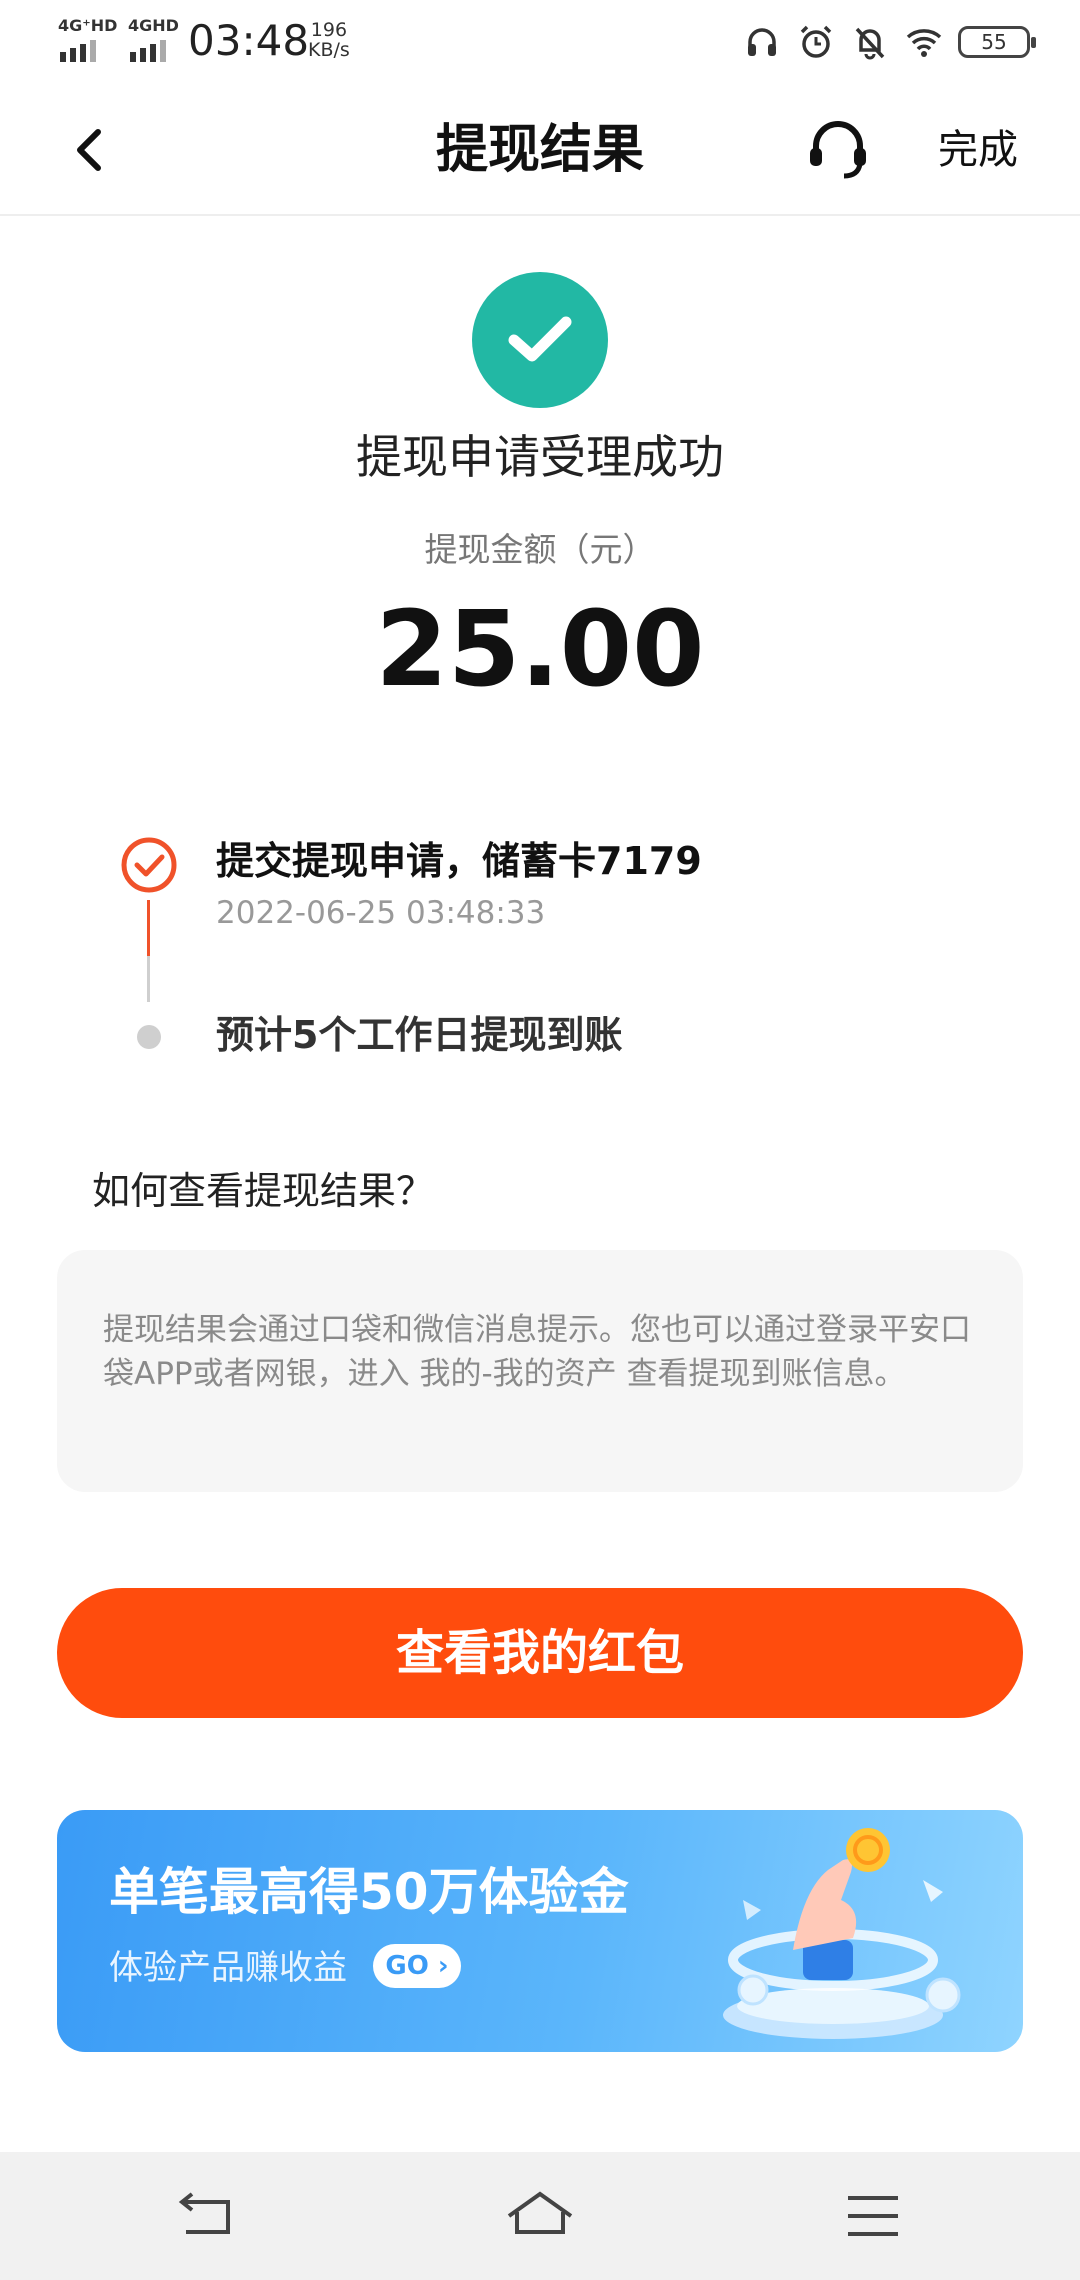  I want to click on step-done-icon, so click(149, 865).